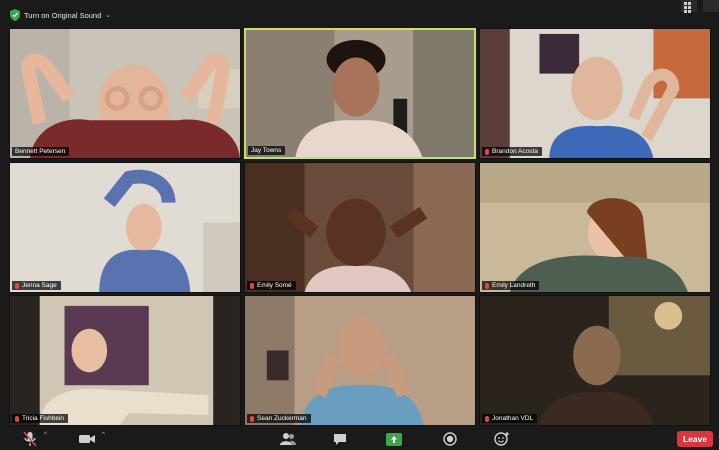 This screenshot has width=719, height=450. I want to click on participant-name: Bennett Petersen, so click(40, 151).